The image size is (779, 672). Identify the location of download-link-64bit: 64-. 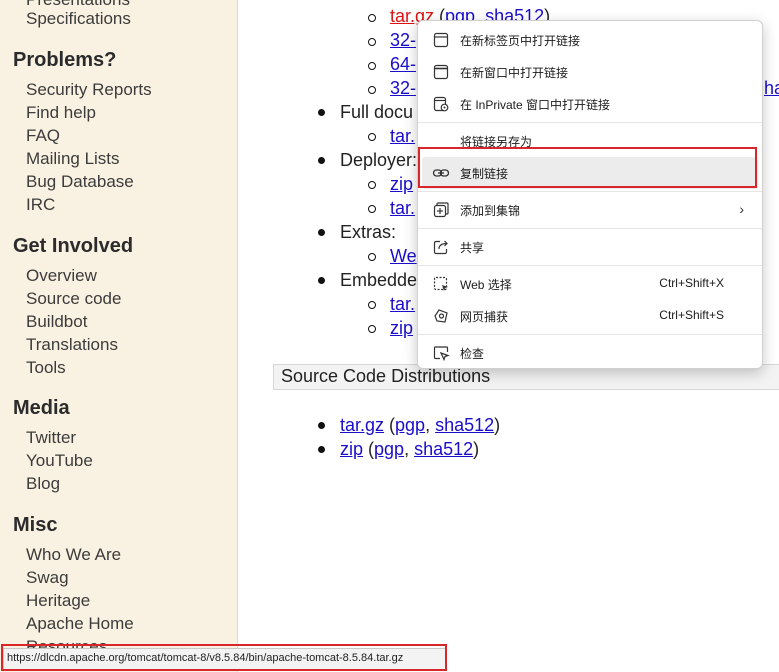
(403, 64).